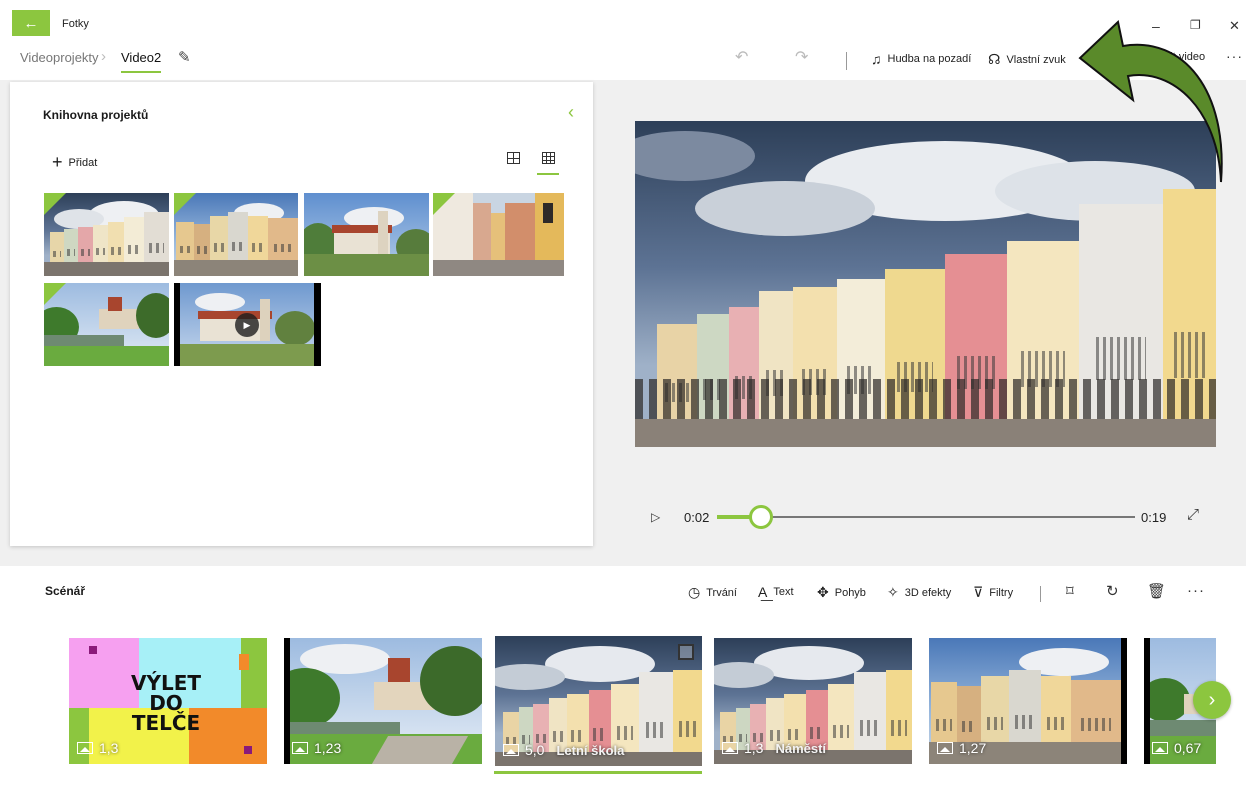  I want to click on seek-handle, so click(760, 517).